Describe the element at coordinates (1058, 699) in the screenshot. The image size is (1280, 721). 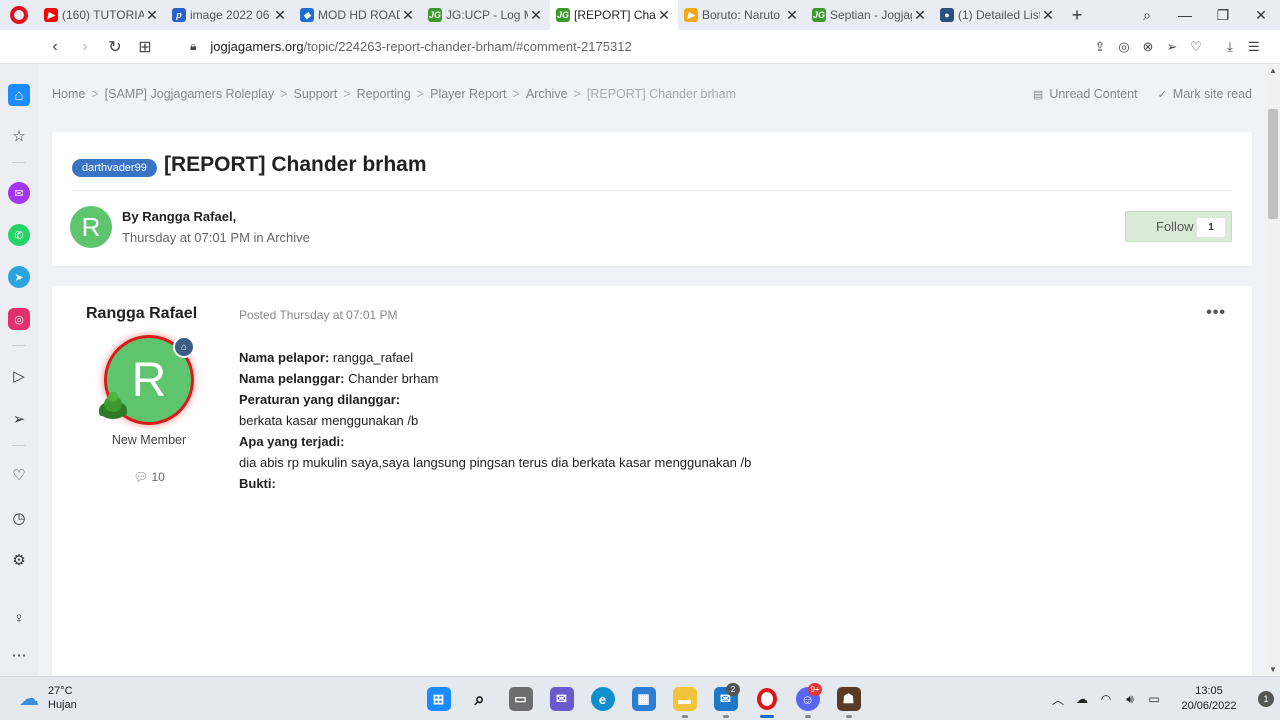
I see `chevron-up-icon: ︿` at that location.